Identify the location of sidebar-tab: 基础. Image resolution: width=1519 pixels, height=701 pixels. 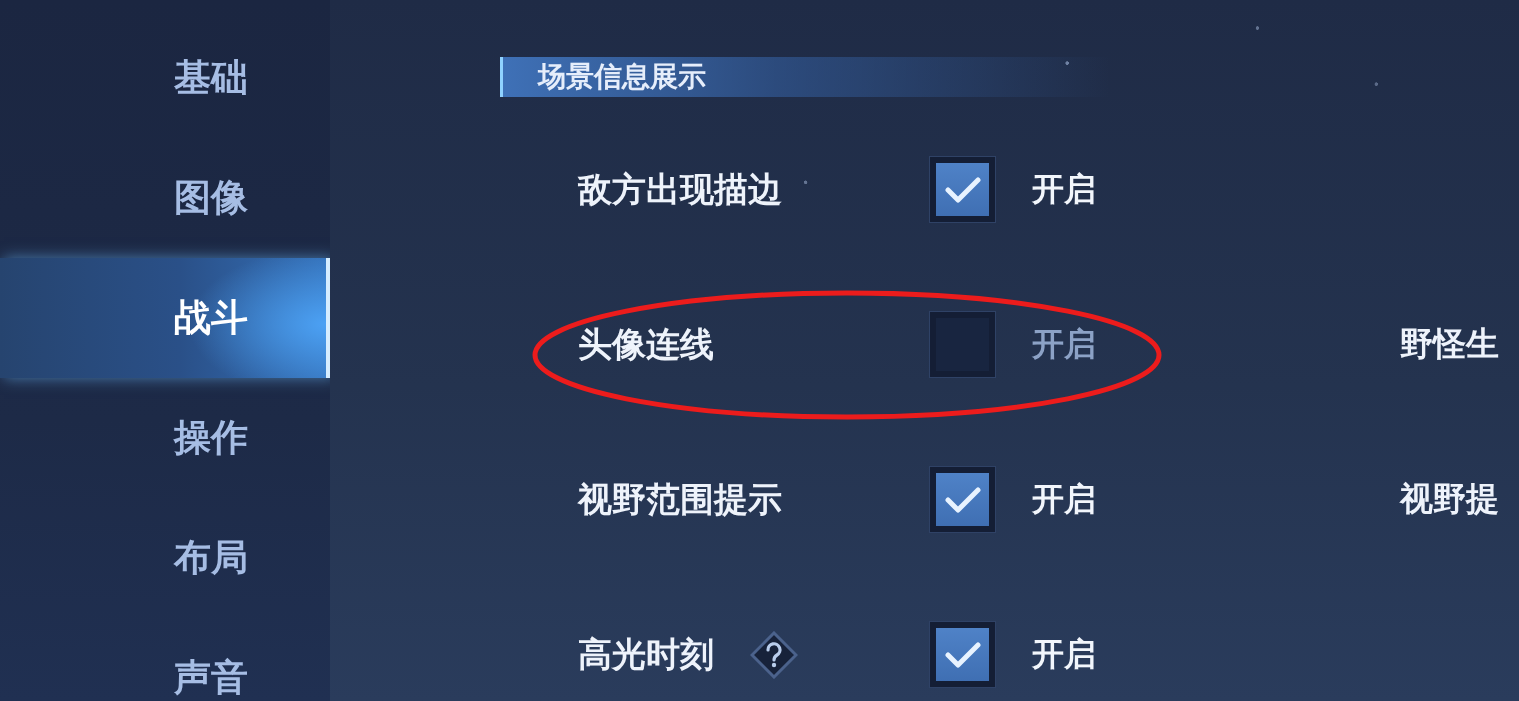
(165, 78).